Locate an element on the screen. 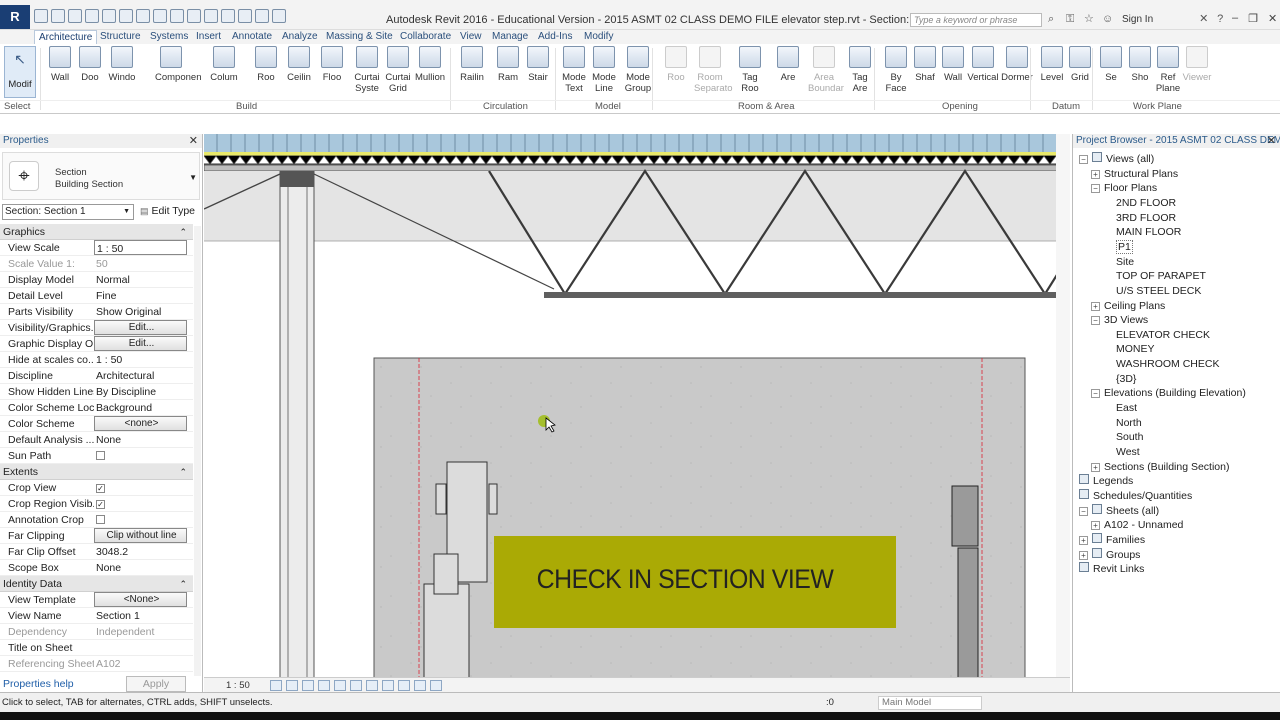 The image size is (1280, 720). search-input: Type a keyword or phrase is located at coordinates (976, 20).